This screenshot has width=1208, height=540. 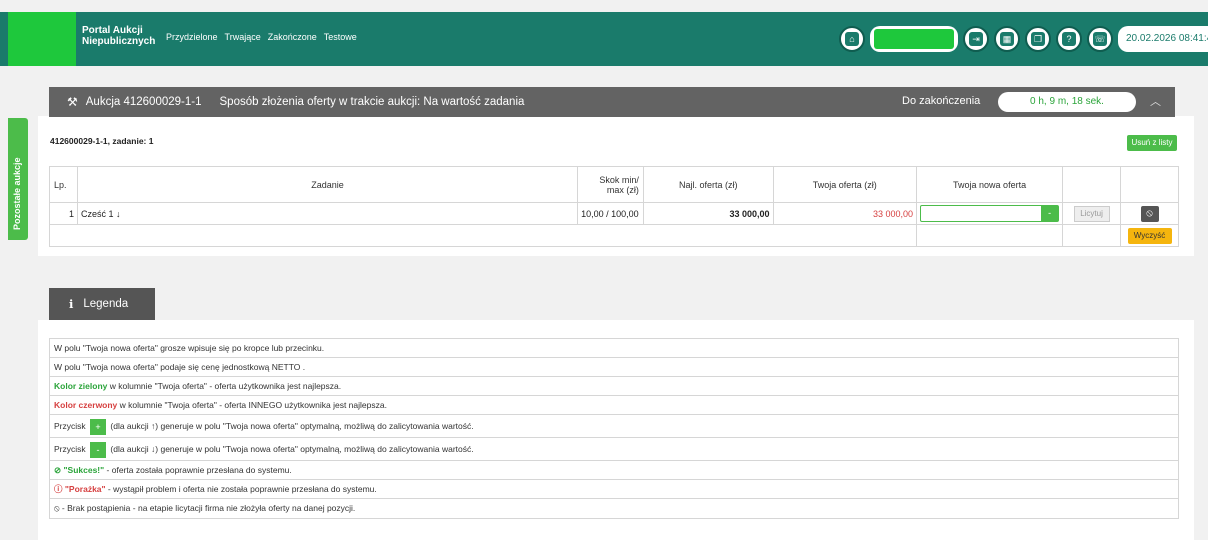 What do you see at coordinates (292, 37) in the screenshot?
I see `nav-finished: Zakończone` at bounding box center [292, 37].